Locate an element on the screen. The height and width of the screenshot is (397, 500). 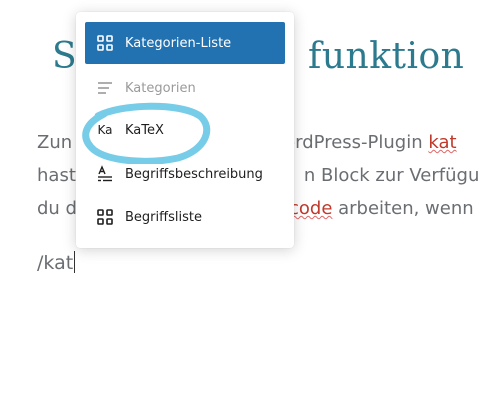
line3-link: code is located at coordinates (310, 208).